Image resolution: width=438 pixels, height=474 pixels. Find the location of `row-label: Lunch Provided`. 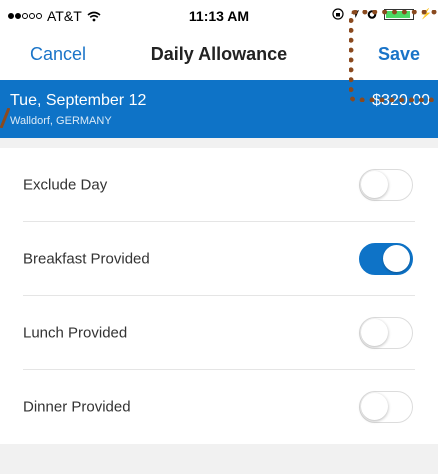

row-label: Lunch Provided is located at coordinates (75, 333).